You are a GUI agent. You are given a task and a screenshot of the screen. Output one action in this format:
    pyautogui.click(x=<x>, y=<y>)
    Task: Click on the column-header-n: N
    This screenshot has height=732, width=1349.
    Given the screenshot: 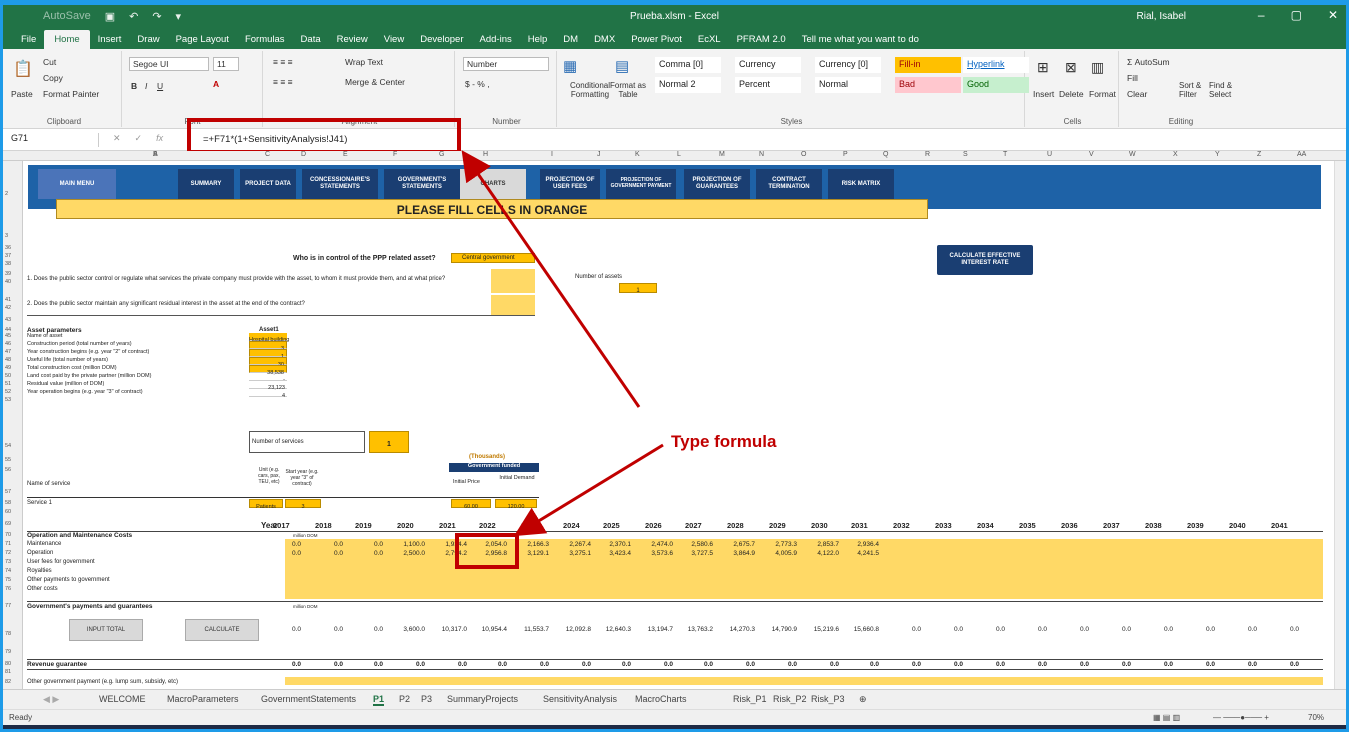 What is the action you would take?
    pyautogui.click(x=761, y=154)
    